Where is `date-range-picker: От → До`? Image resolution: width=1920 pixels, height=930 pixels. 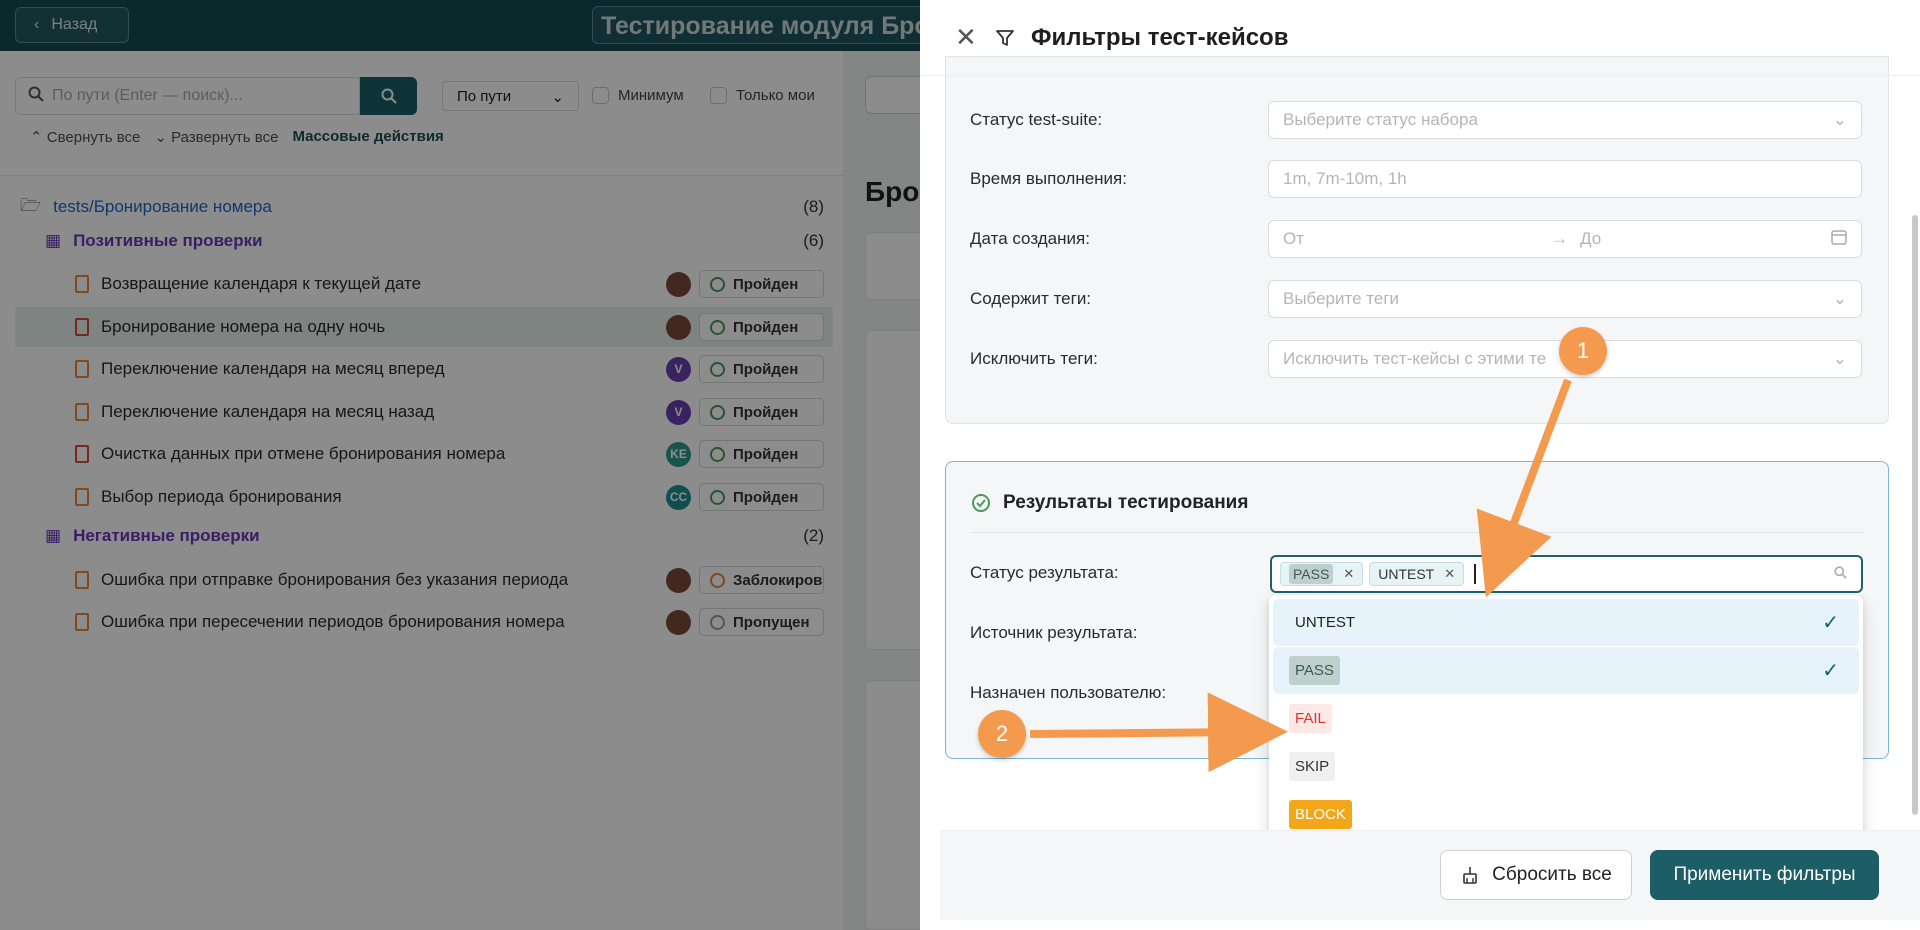 date-range-picker: От → До is located at coordinates (1565, 239).